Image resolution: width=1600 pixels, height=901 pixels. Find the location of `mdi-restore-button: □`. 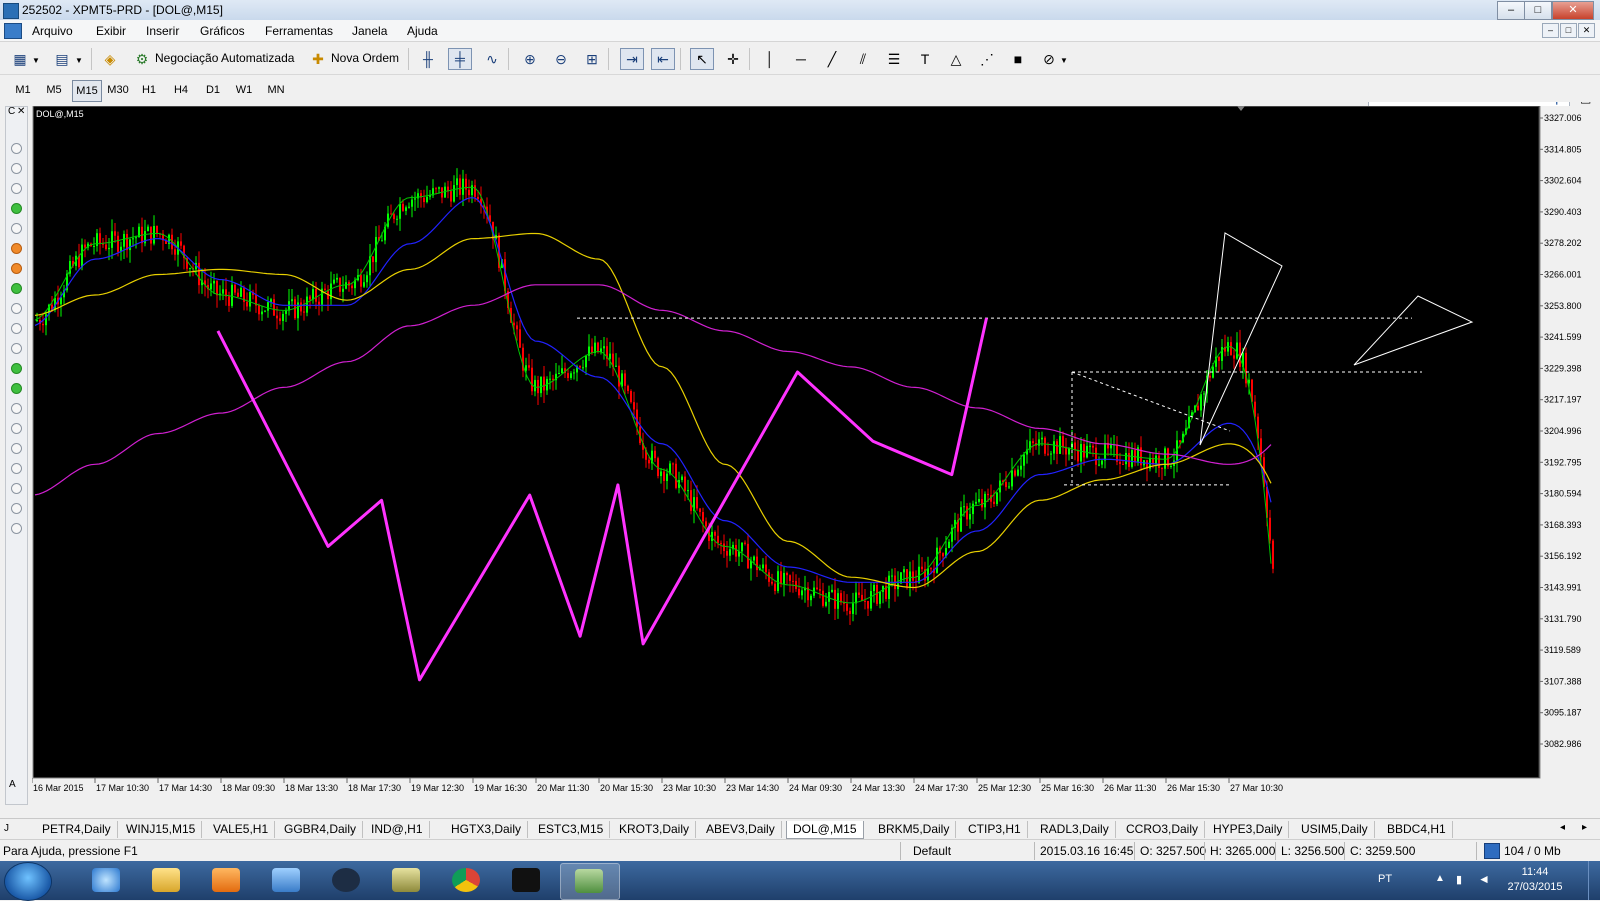

mdi-restore-button: □ is located at coordinates (1568, 30).